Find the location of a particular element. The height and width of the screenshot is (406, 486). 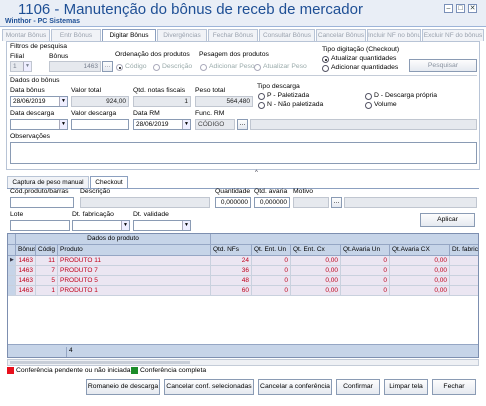

column-header: Qtd. NFs is located at coordinates (231, 250).